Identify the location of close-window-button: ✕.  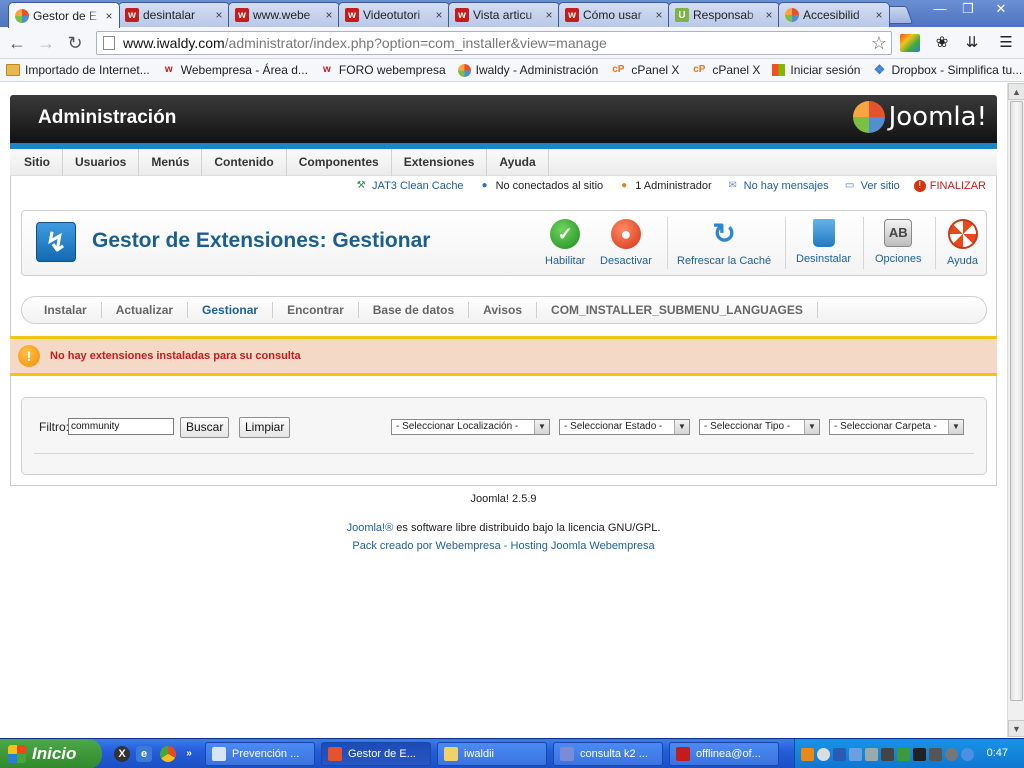
(1001, 9).